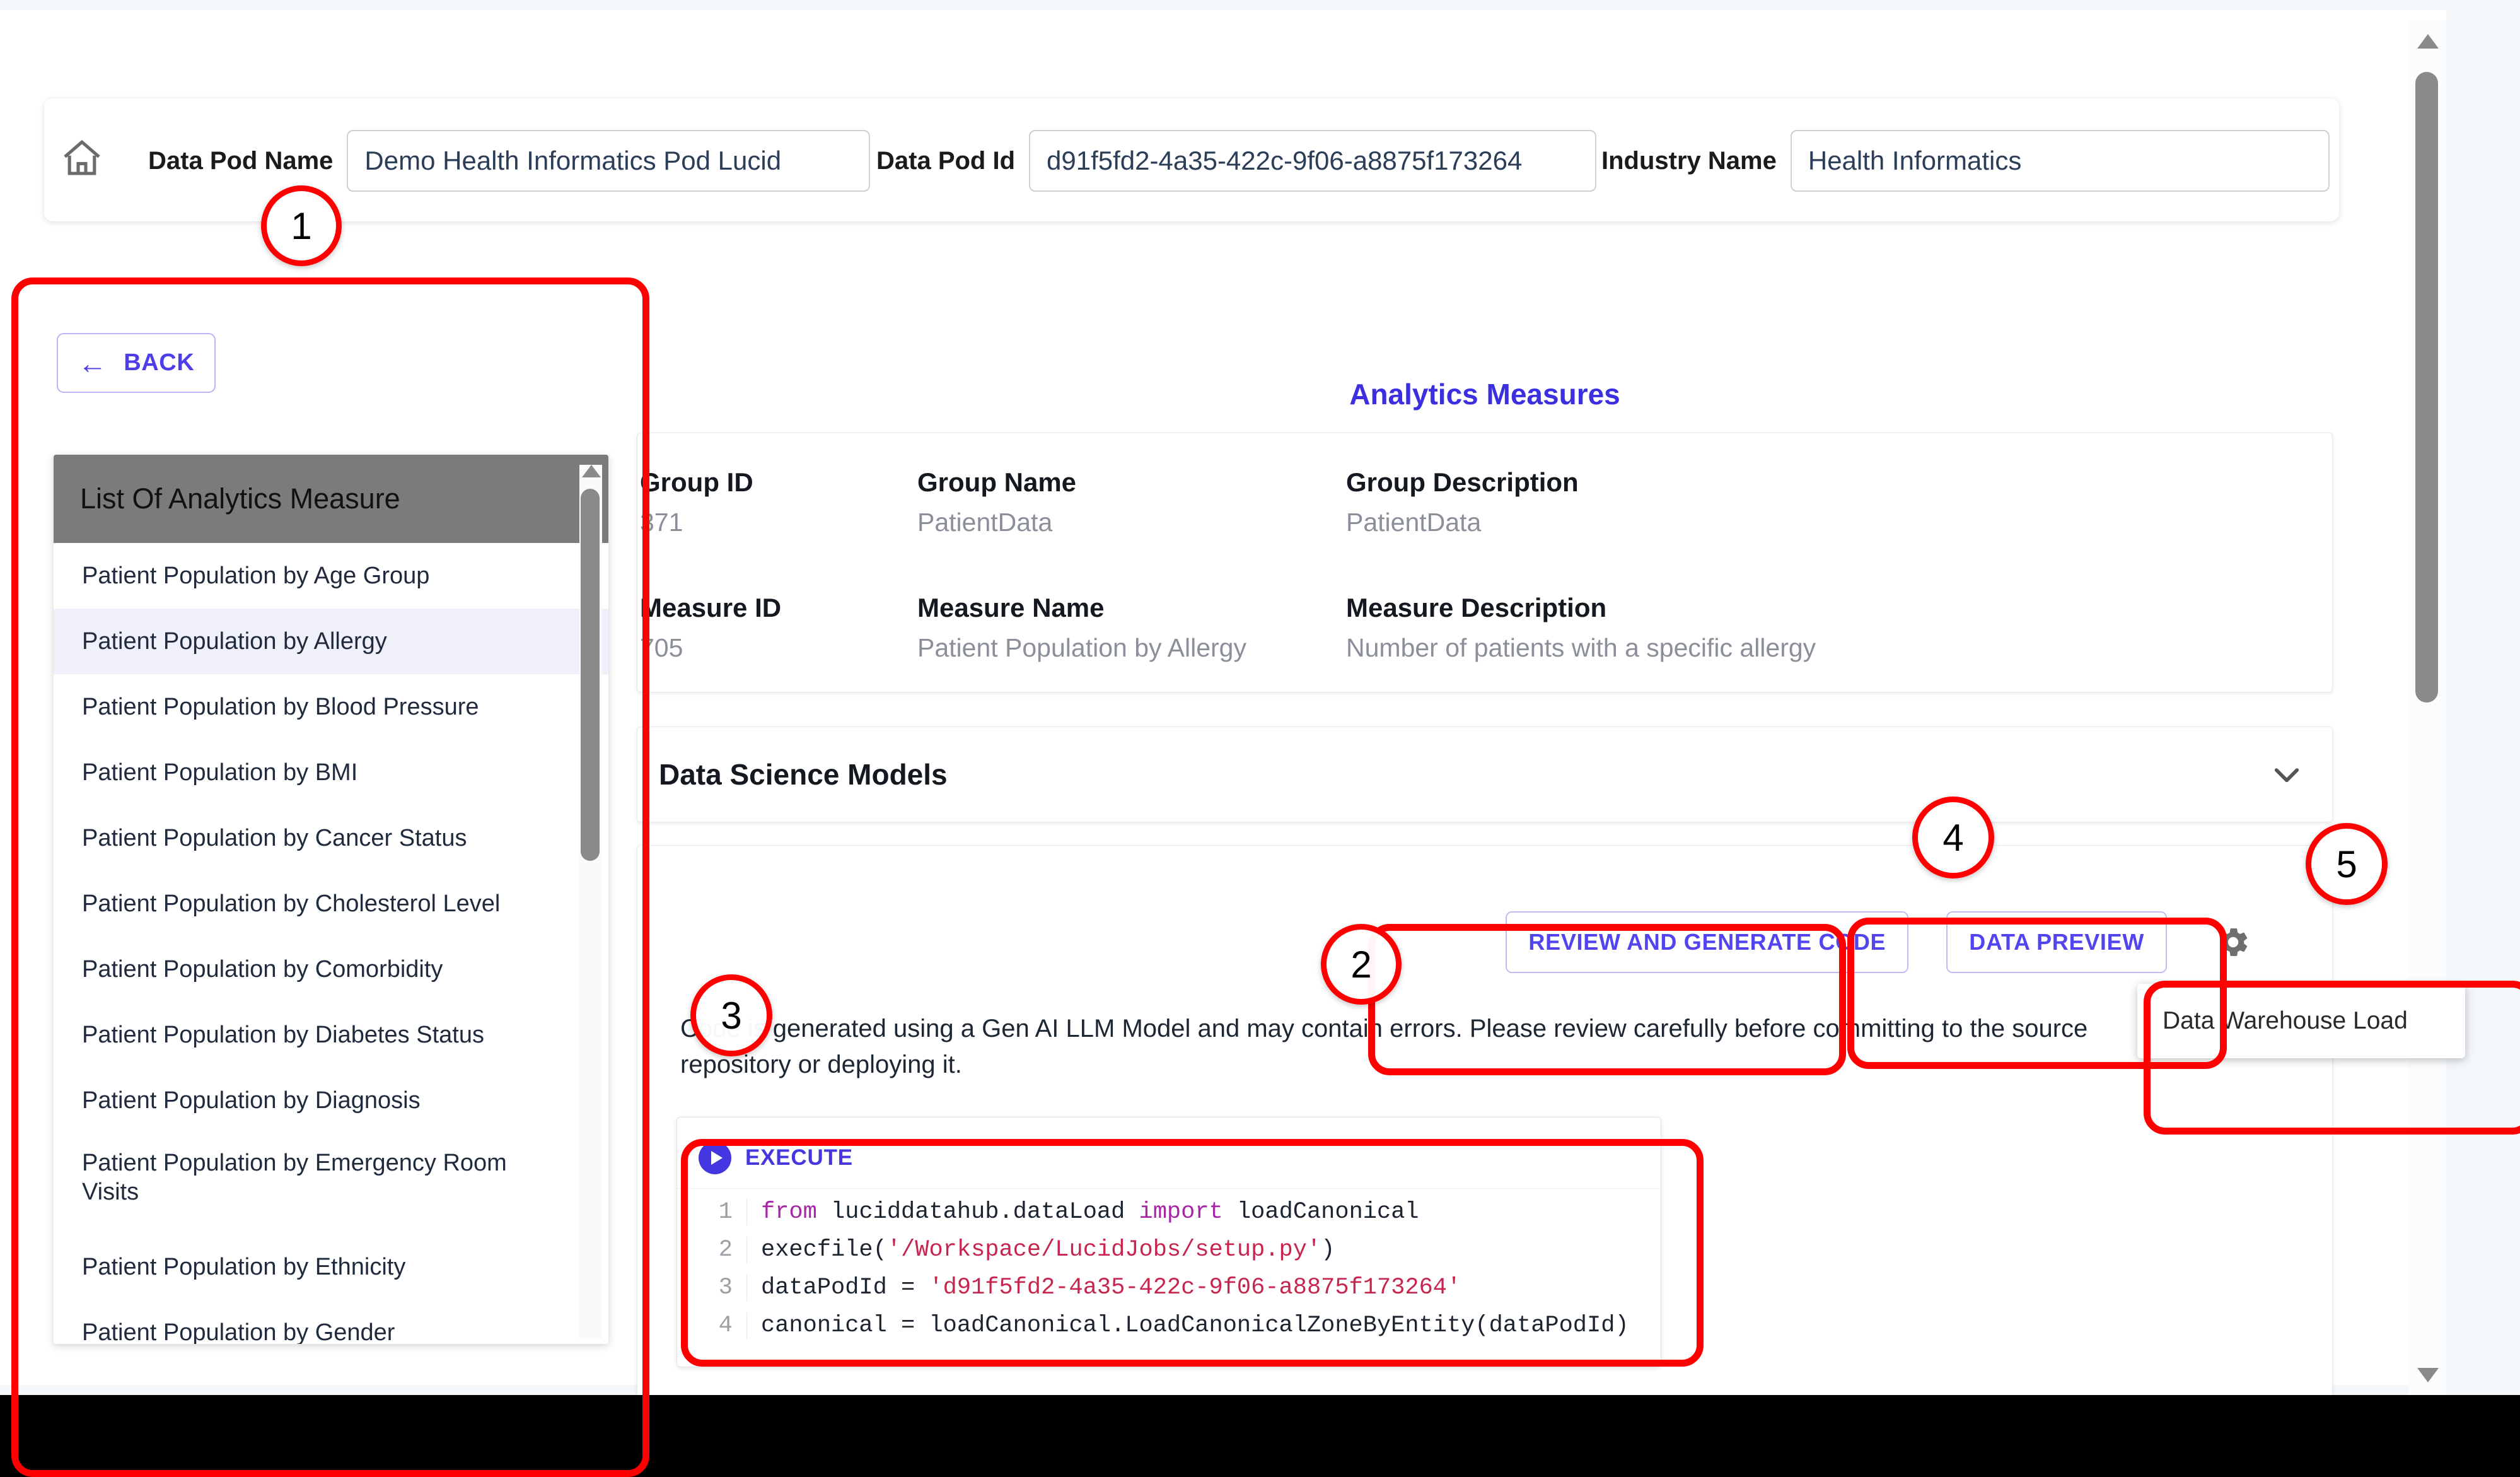 This screenshot has width=2520, height=1477. I want to click on data-science-models-accordion: Data Science Models, so click(1485, 774).